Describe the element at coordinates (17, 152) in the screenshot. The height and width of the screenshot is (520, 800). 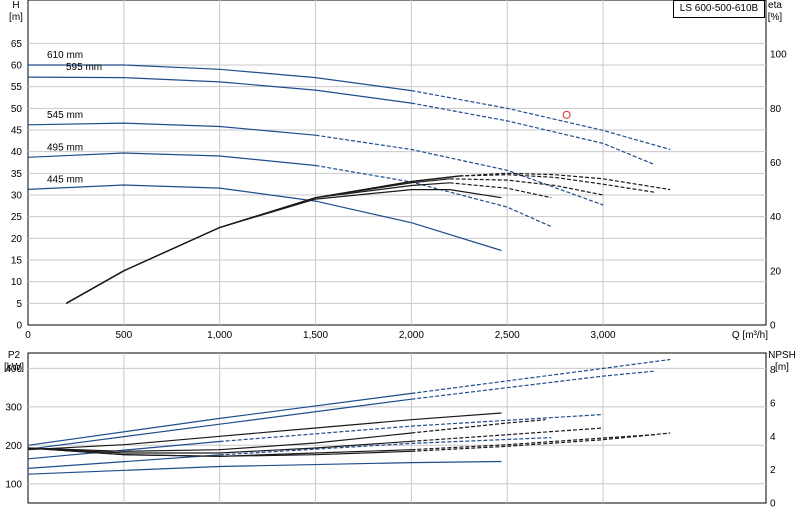
I see `h-tick-label: 40` at that location.